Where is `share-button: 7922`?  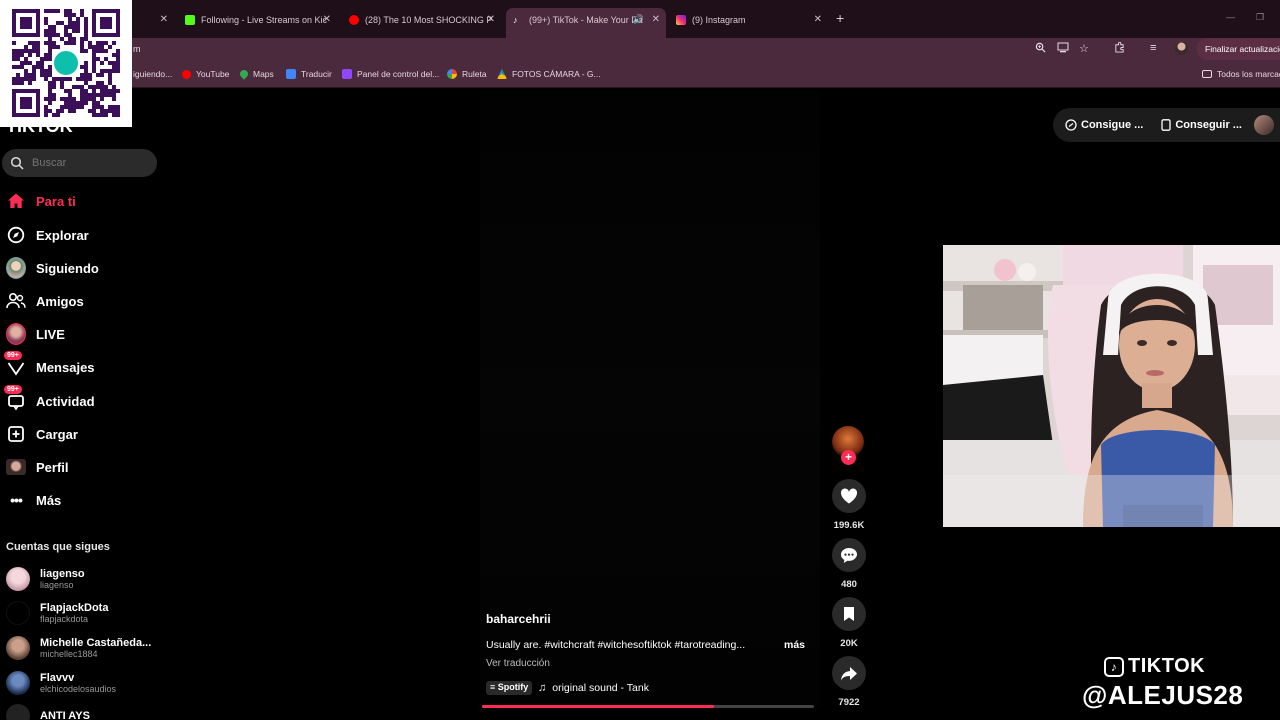 share-button: 7922 is located at coordinates (849, 682).